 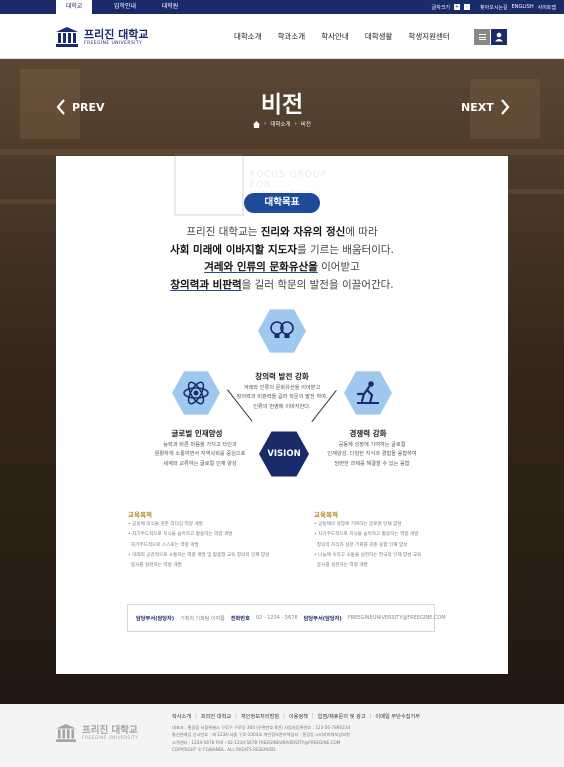 I want to click on footer-link: 프리진 대학교, so click(x=216, y=716).